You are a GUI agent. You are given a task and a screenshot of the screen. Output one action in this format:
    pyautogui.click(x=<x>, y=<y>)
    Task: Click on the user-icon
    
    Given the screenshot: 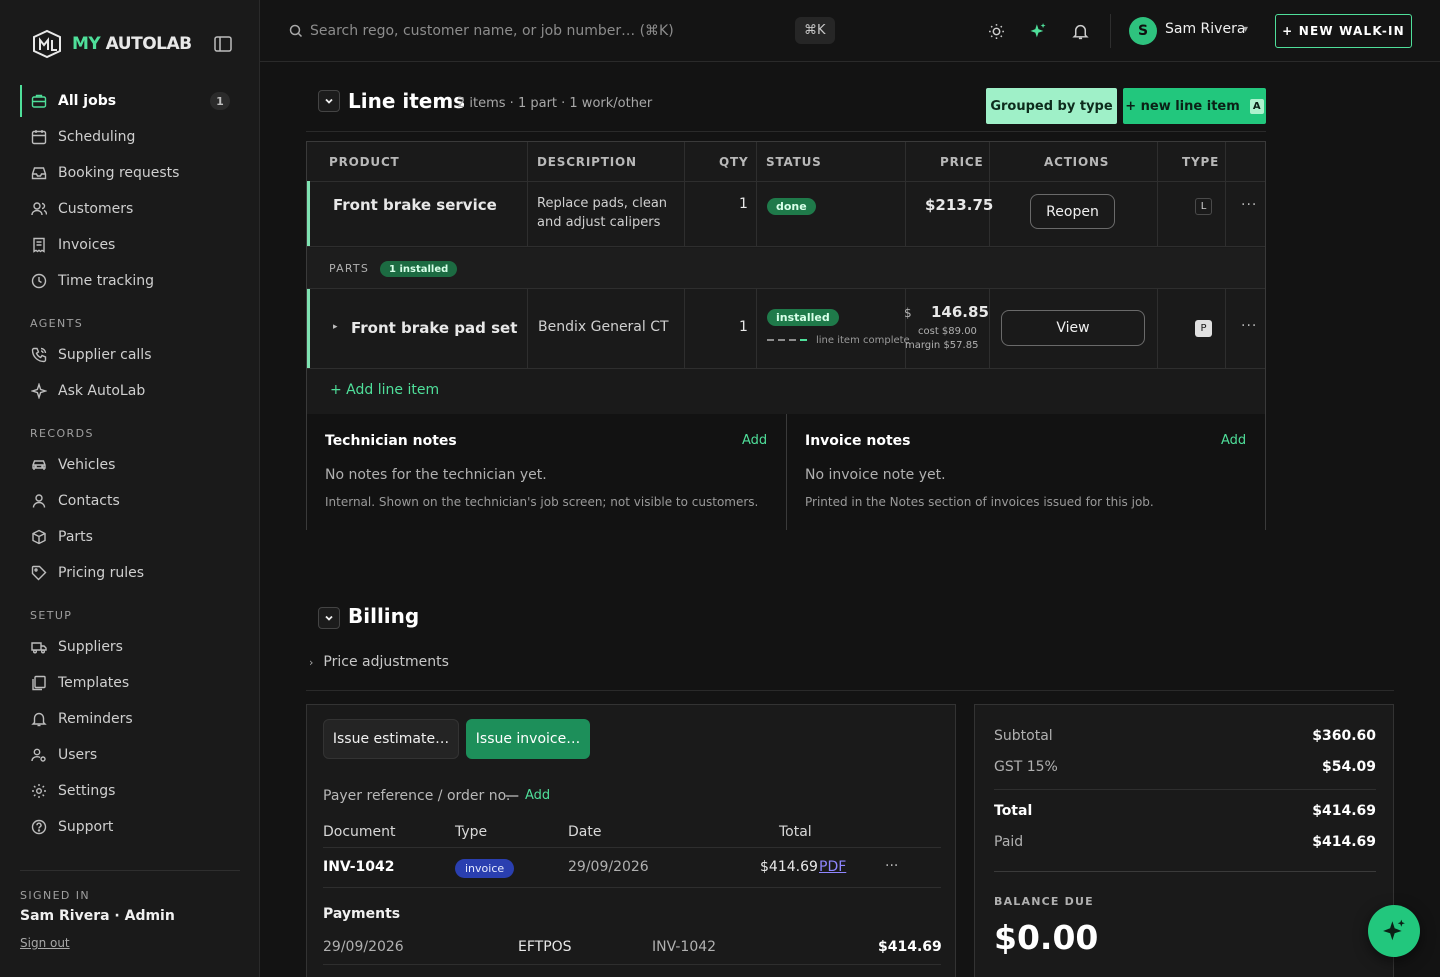 What is the action you would take?
    pyautogui.click(x=39, y=501)
    